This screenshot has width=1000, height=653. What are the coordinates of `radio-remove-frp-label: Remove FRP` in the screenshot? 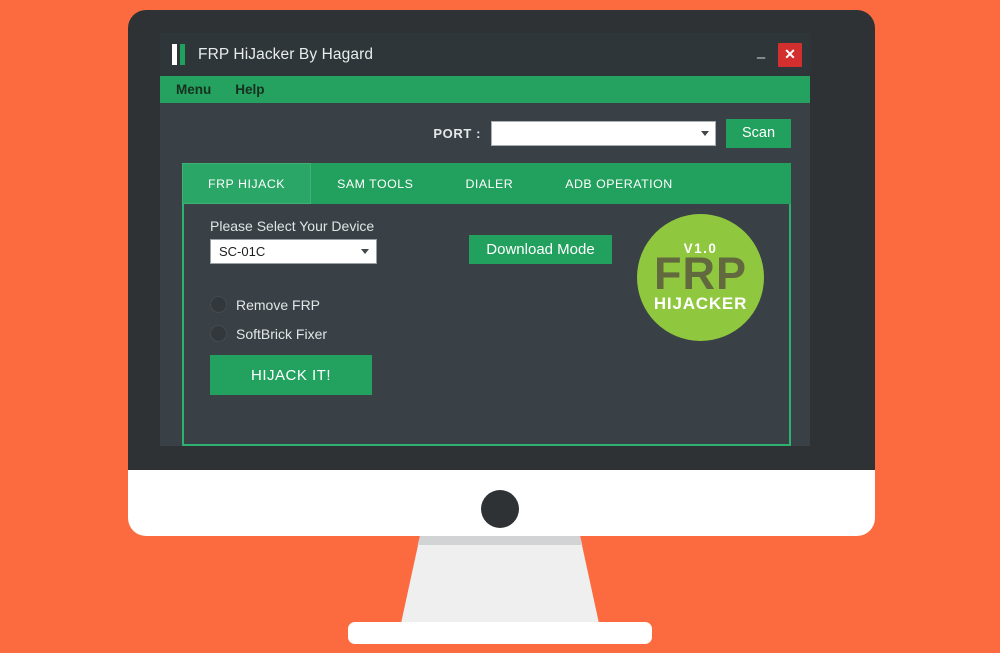 It's located at (278, 304).